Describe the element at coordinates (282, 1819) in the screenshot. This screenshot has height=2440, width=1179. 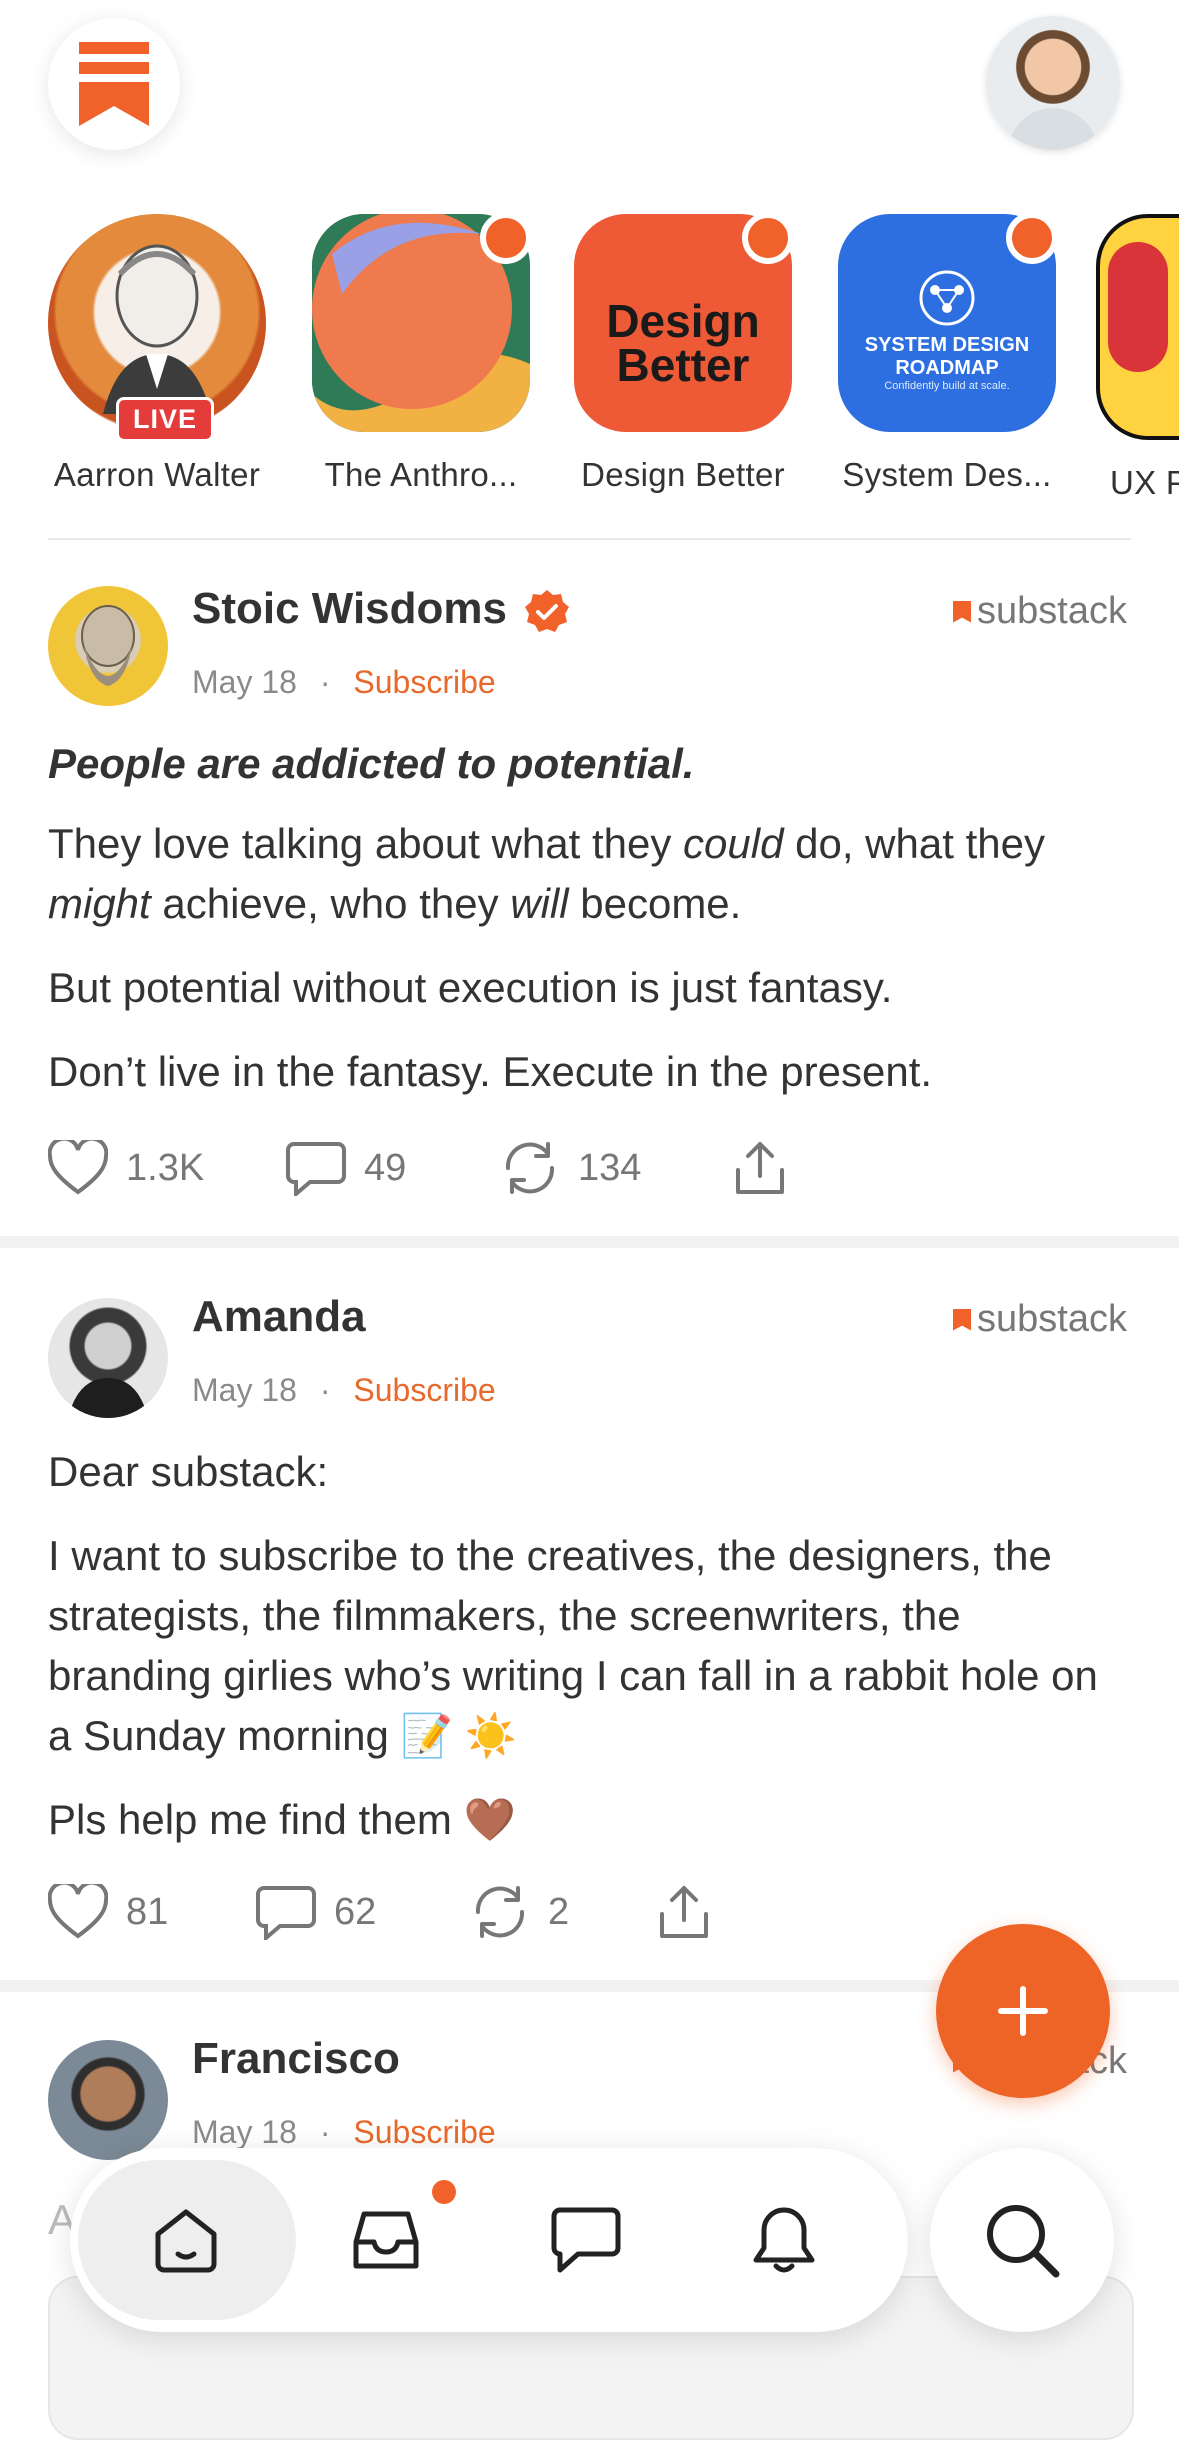
I see `post-paragraph: Pls help me find them 🤎` at that location.